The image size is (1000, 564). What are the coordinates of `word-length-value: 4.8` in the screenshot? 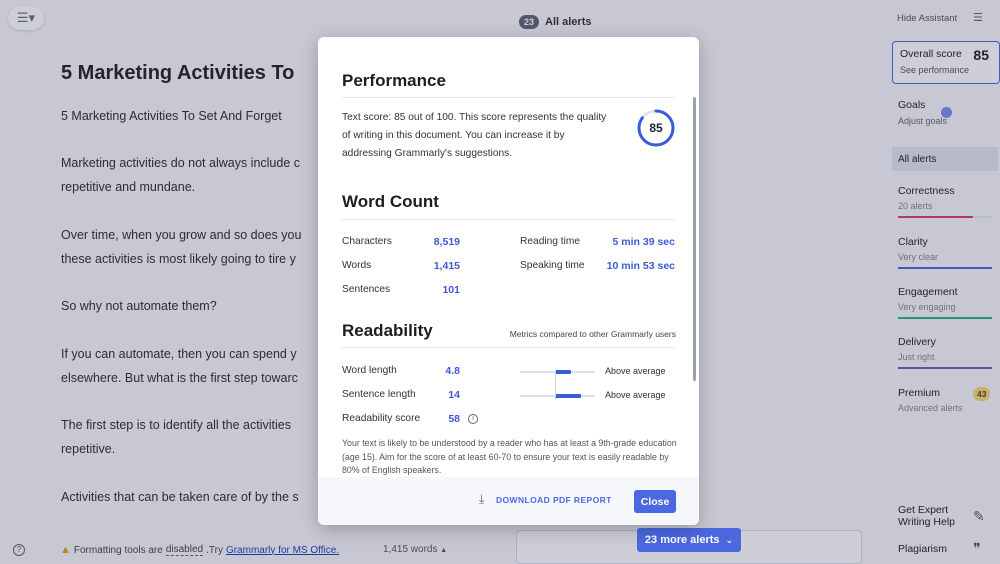 It's located at (452, 371).